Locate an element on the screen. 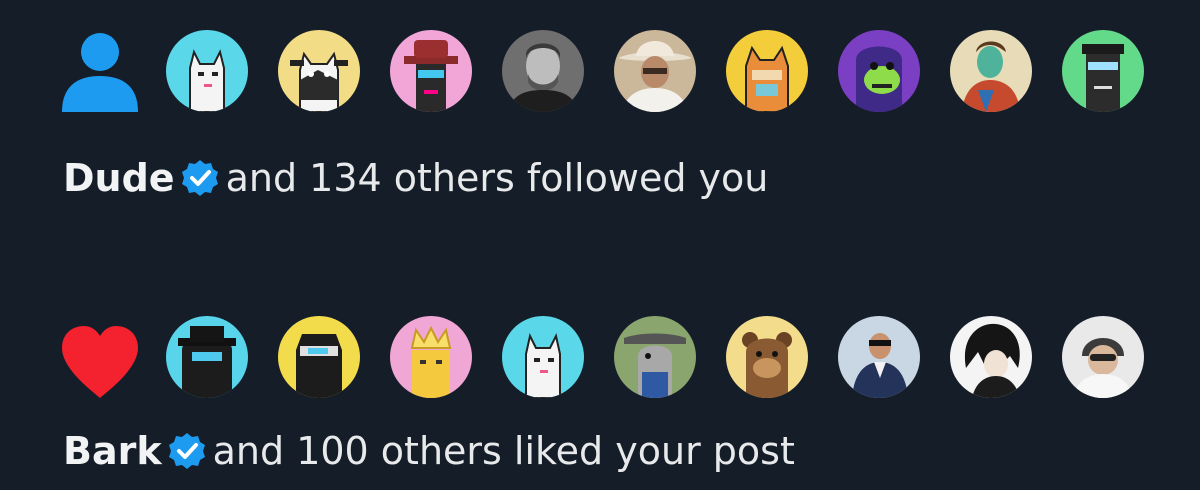 Image resolution: width=1200 pixels, height=490 pixels. heart-icon is located at coordinates (100, 364).